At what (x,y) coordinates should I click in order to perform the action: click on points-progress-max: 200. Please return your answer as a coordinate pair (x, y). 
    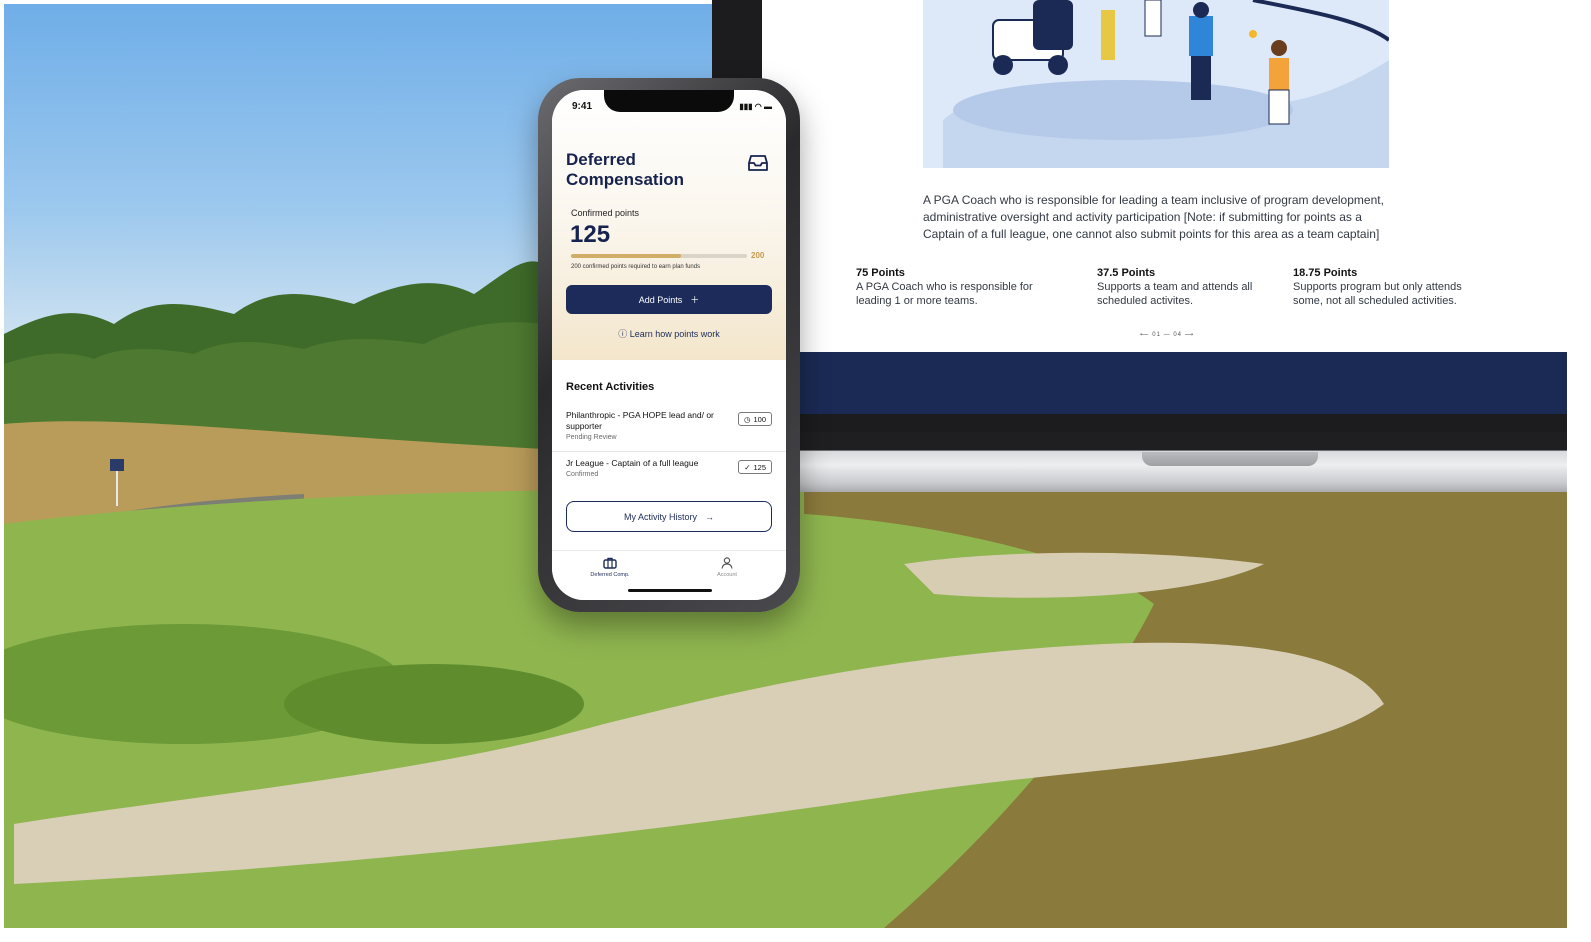
    Looking at the image, I should click on (758, 255).